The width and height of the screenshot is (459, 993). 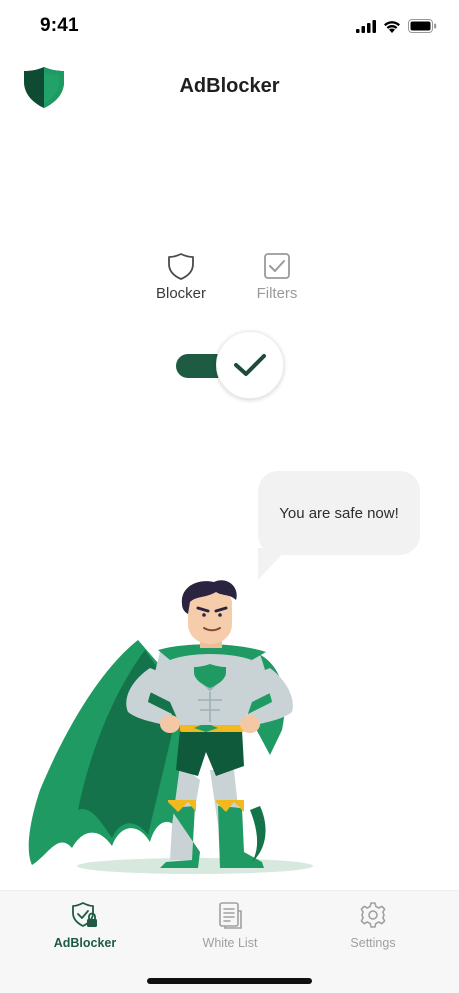 I want to click on mode-switch: Blocker Filters, so click(x=229, y=281).